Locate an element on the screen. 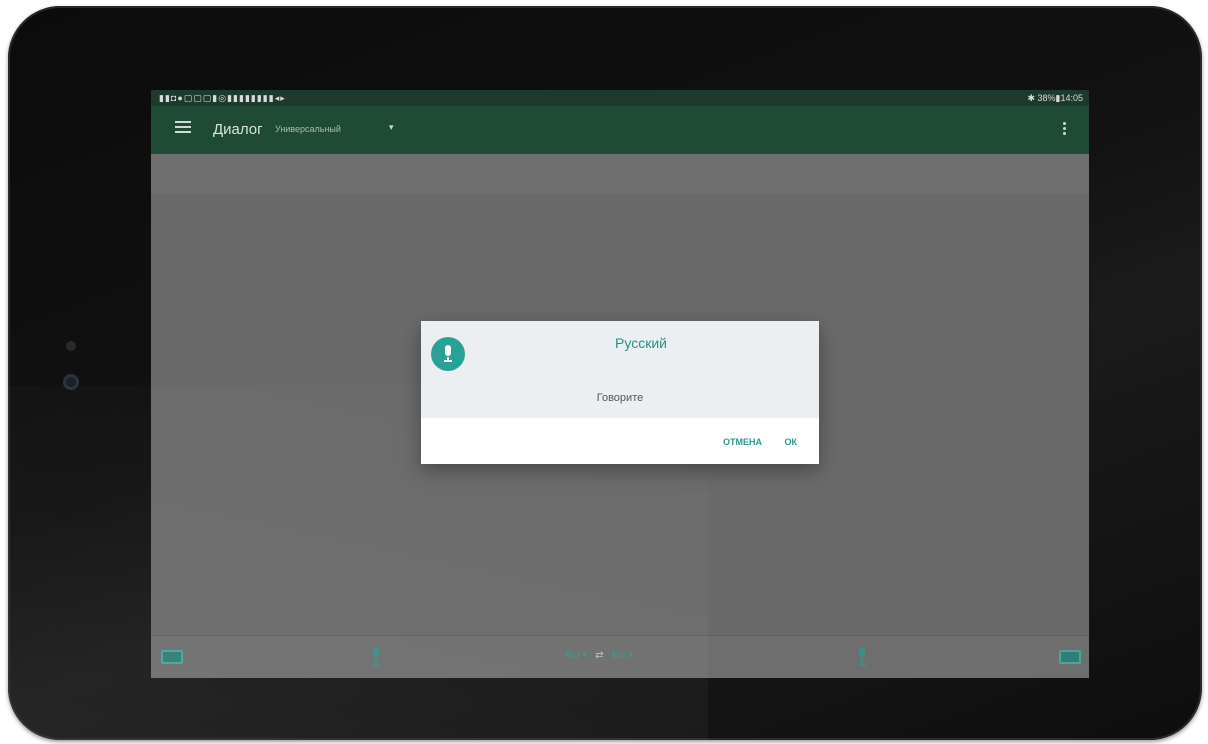 The height and width of the screenshot is (744, 1208). swap-icon: ⇄ is located at coordinates (599, 655).